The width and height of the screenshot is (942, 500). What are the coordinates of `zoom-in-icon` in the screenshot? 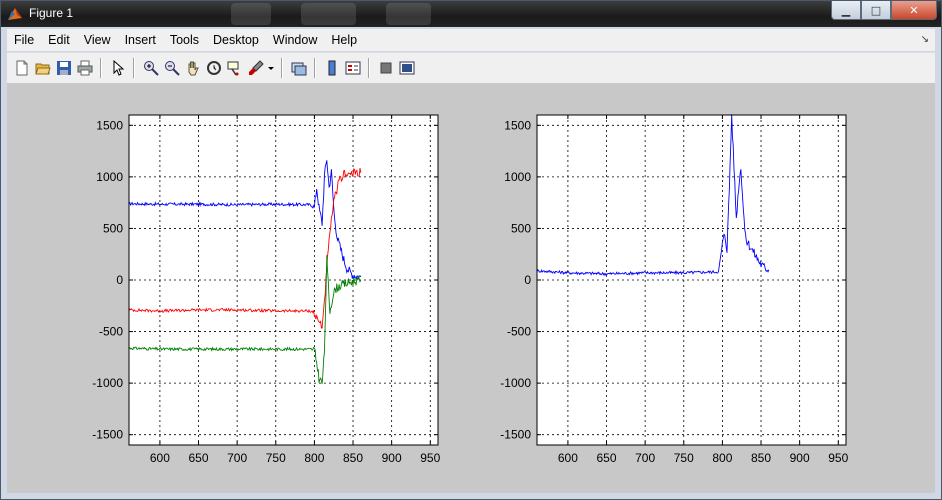 It's located at (150, 68).